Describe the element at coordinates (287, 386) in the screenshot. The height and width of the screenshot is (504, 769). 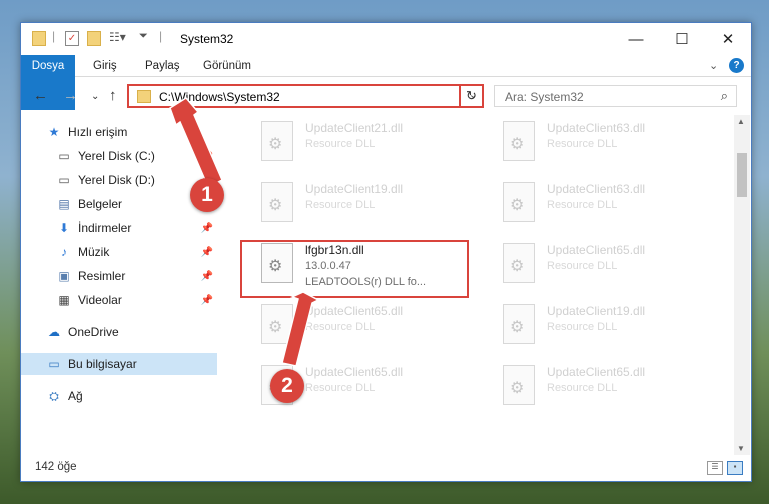
I see `step-2-marker: 2` at that location.